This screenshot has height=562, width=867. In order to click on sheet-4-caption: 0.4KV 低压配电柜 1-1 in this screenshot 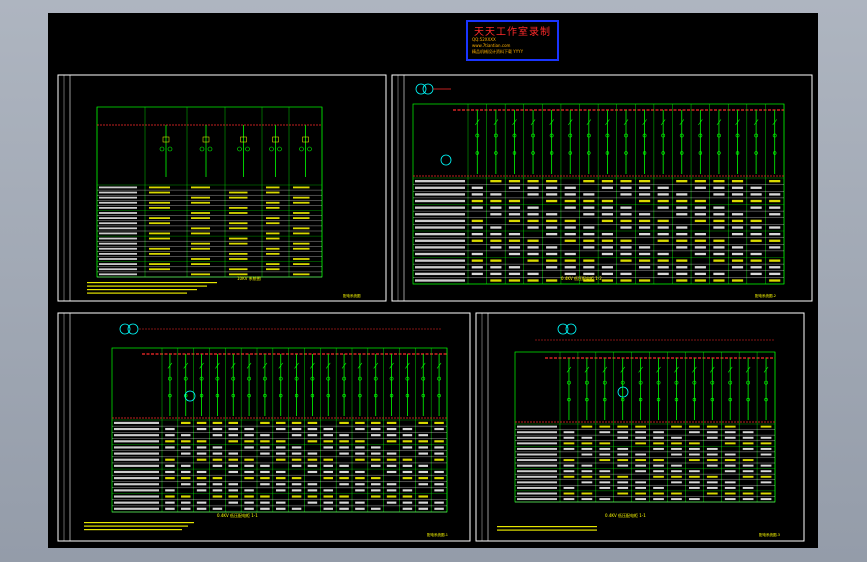, I will do `click(625, 515)`.